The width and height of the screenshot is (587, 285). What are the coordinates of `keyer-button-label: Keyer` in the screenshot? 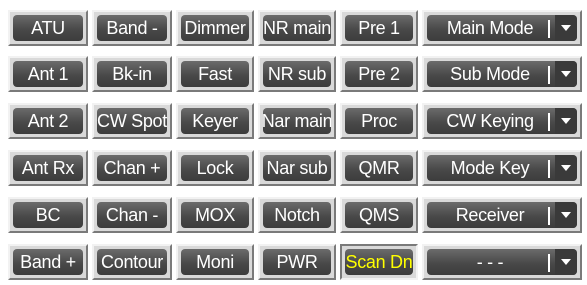 It's located at (215, 121).